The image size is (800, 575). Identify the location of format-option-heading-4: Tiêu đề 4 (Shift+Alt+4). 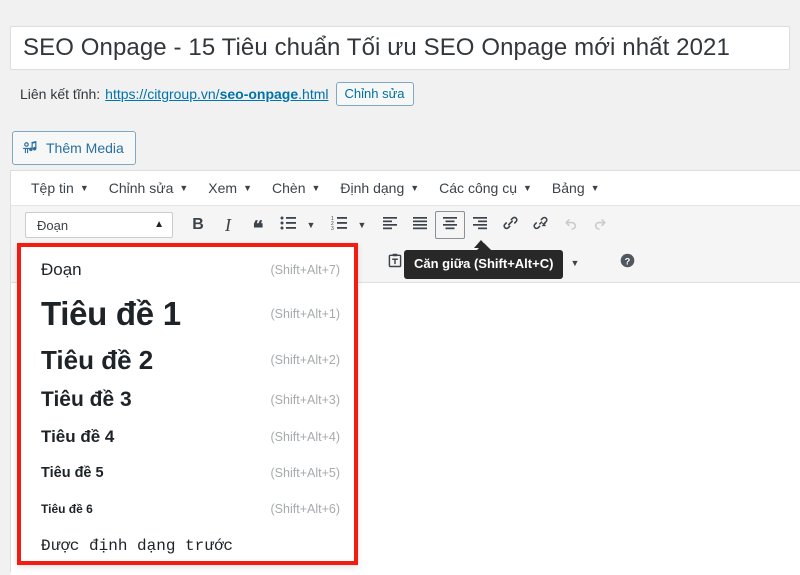
(187, 437).